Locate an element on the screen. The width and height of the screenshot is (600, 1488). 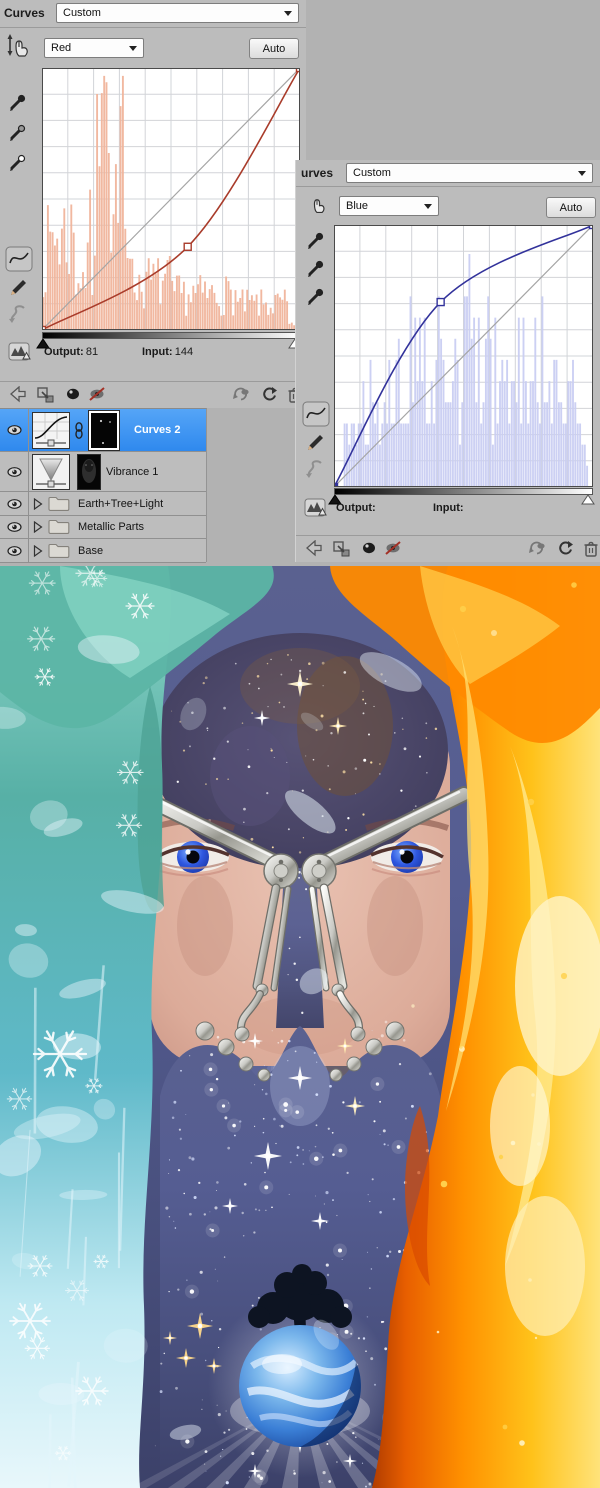
output-value: 81 is located at coordinates (92, 352).